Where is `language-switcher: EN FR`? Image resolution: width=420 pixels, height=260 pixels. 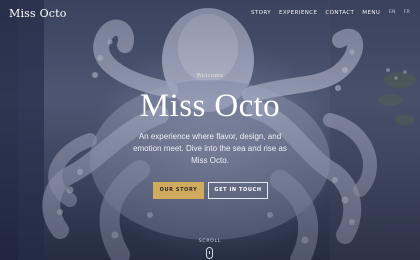
language-switcher: EN FR is located at coordinates (399, 12).